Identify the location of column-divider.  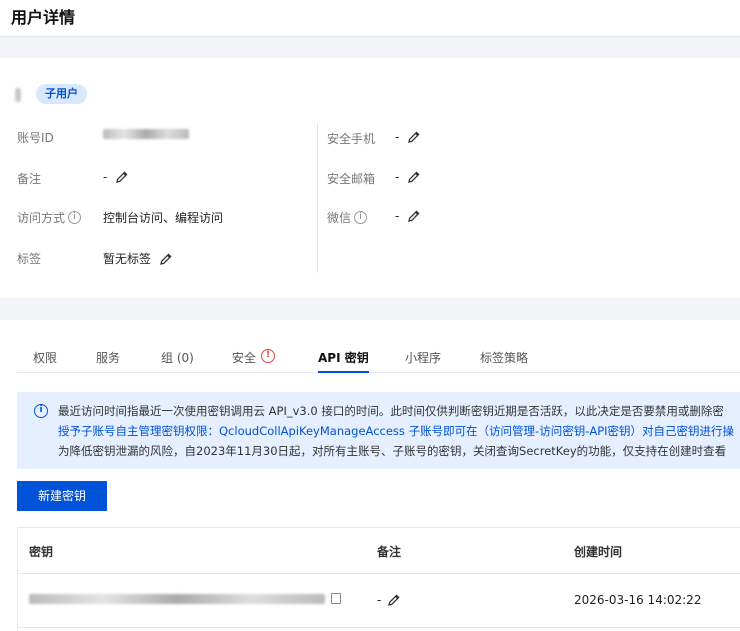
(317, 198).